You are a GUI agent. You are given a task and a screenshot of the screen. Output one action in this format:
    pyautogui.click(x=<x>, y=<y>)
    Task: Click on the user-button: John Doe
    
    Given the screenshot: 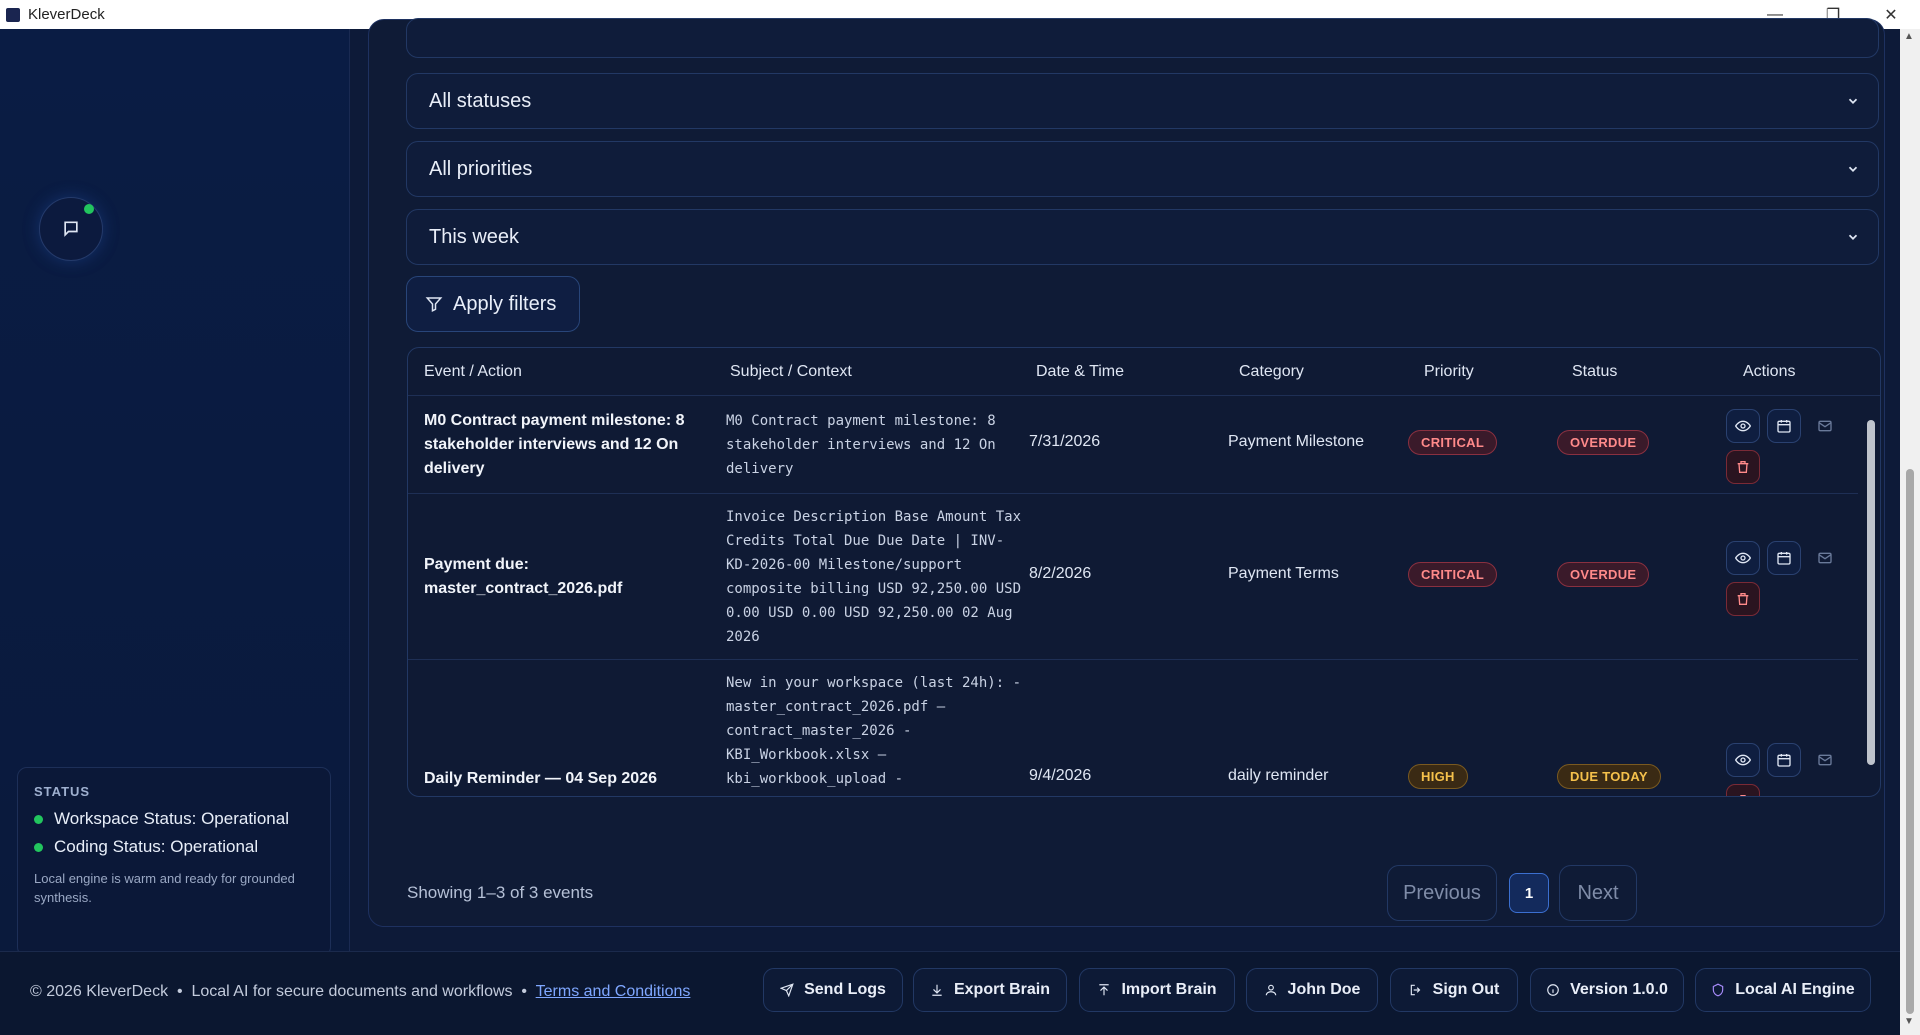 What is the action you would take?
    pyautogui.click(x=1312, y=990)
    